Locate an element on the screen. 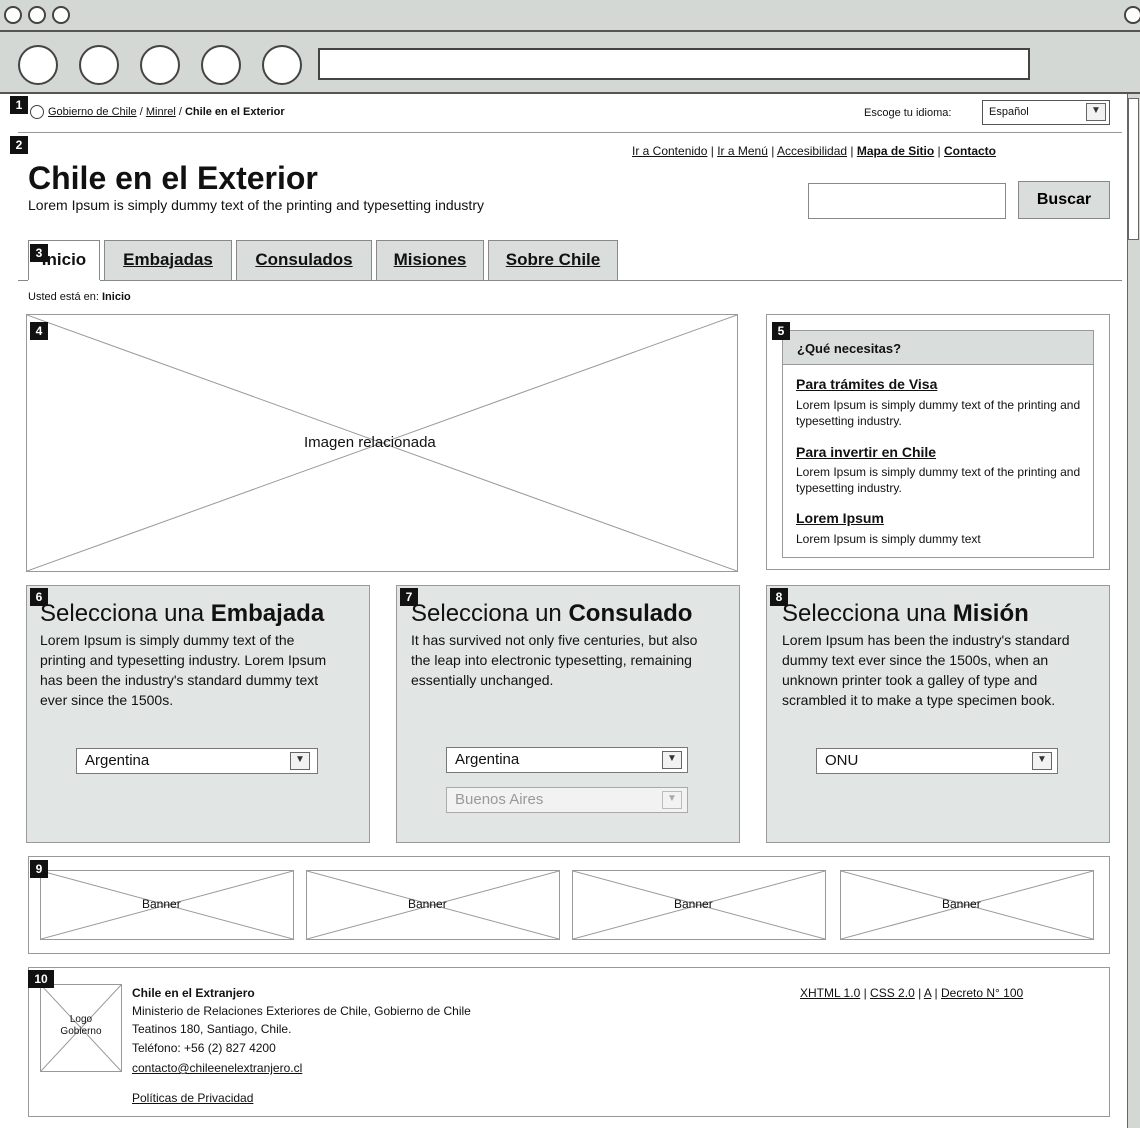  marker-9: 9 is located at coordinates (39, 869).